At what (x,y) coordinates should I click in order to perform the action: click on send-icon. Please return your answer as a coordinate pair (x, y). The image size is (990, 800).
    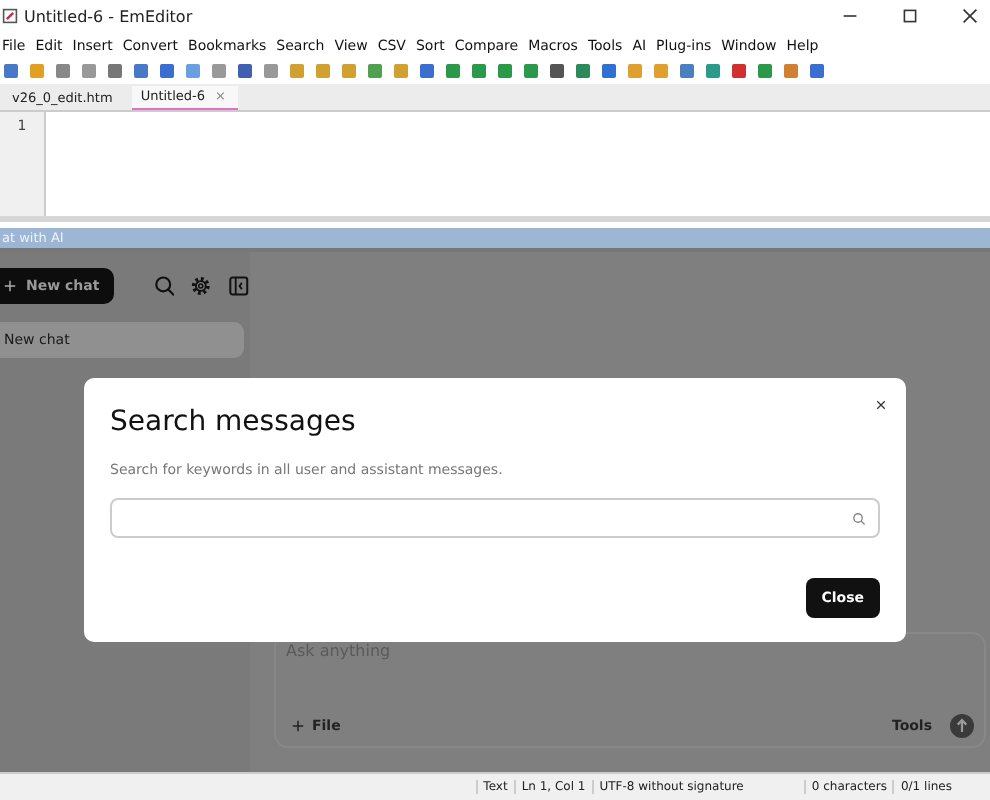
    Looking at the image, I should click on (962, 726).